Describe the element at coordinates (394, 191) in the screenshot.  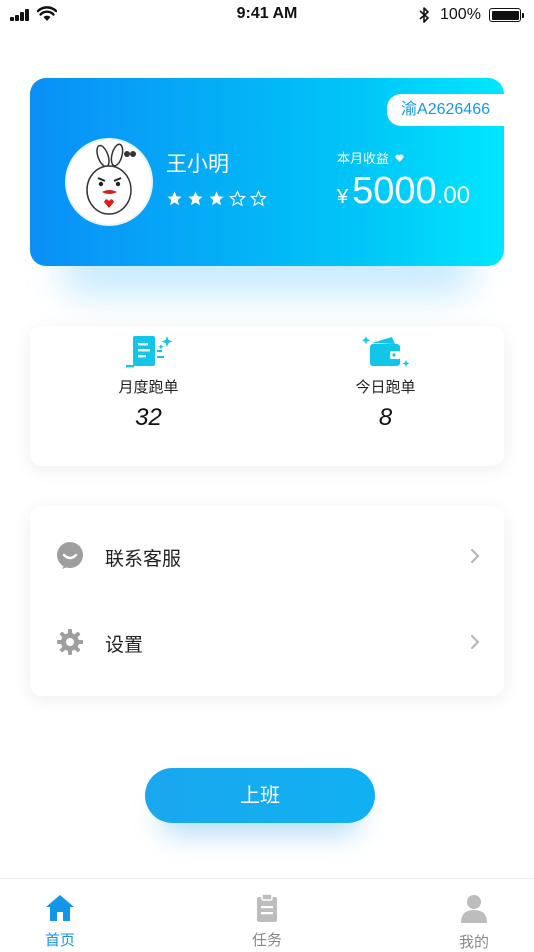
I see `earnings-integer: 5000` at that location.